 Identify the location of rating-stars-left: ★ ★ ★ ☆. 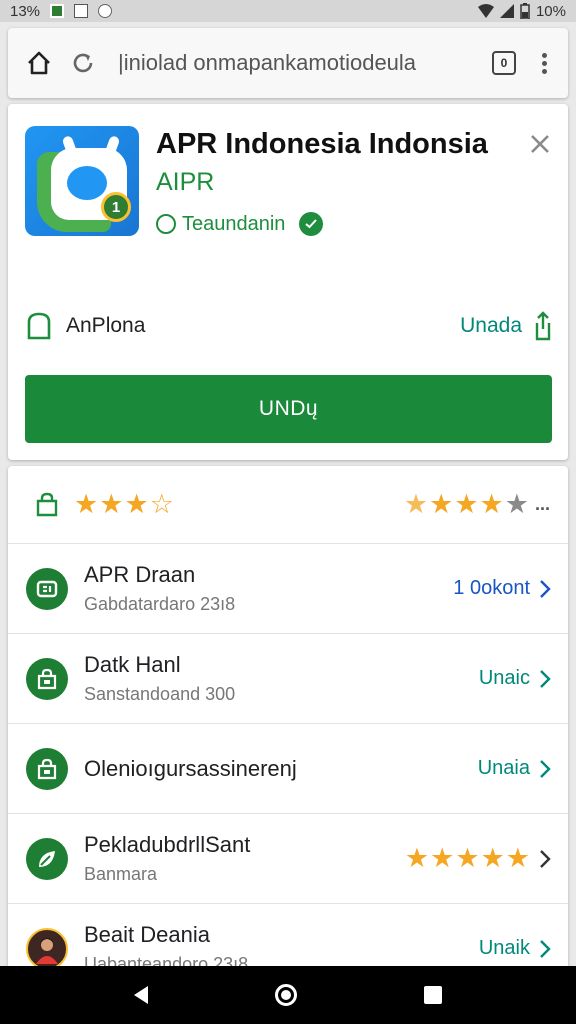
(124, 504).